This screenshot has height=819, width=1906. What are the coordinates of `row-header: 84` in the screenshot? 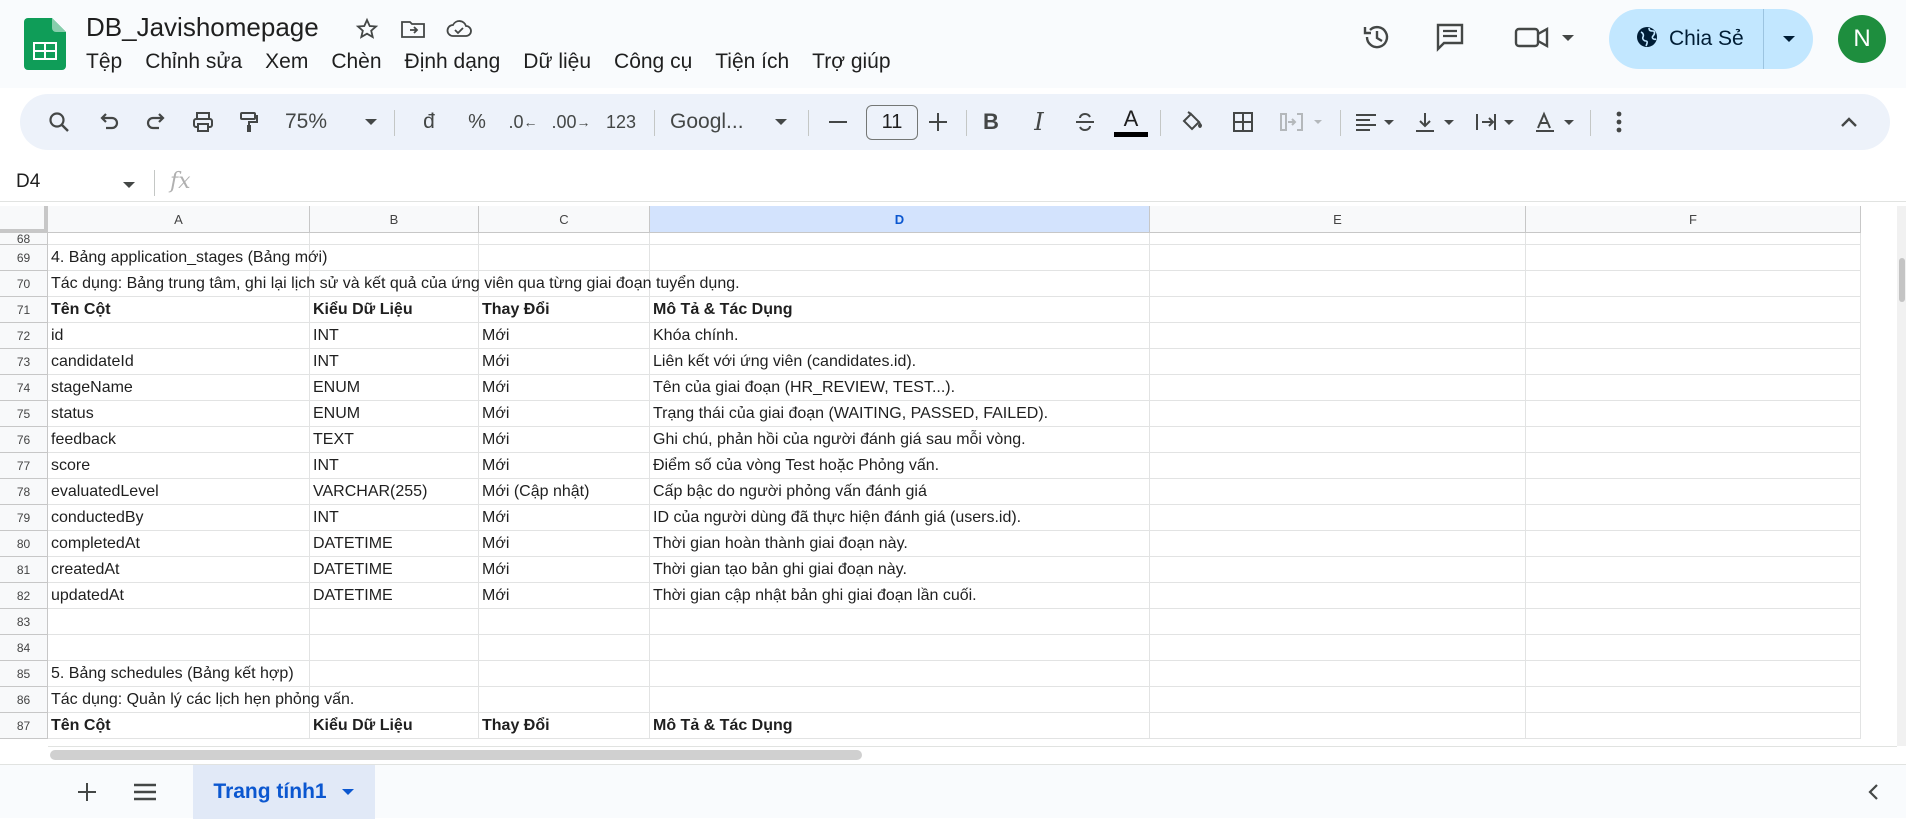 It's located at (24, 648).